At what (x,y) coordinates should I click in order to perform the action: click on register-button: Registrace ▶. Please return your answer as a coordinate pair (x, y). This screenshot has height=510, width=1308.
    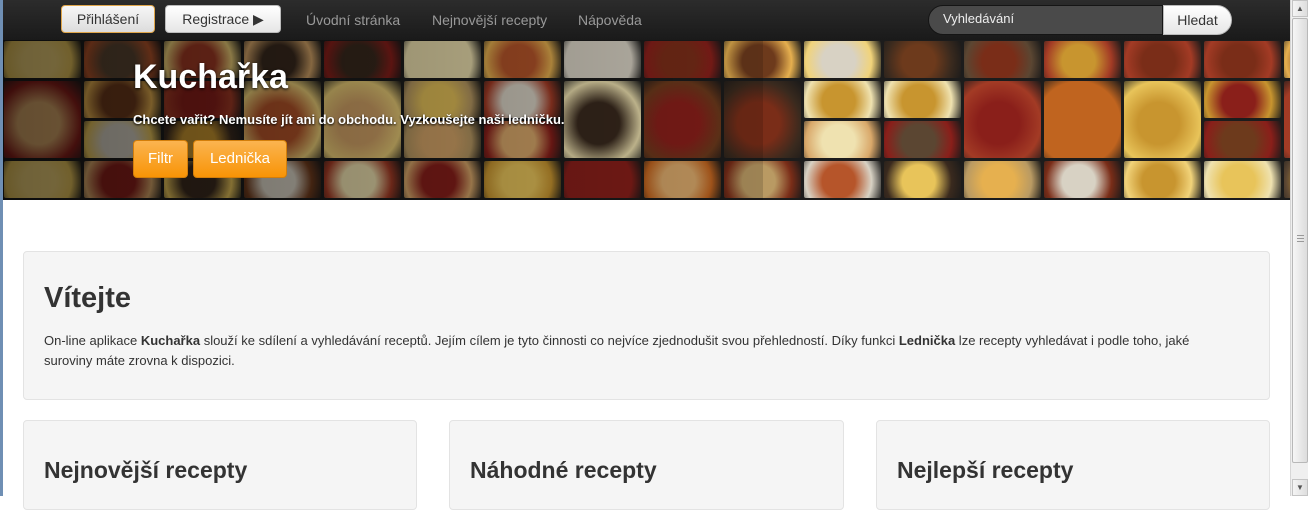
    Looking at the image, I should click on (223, 19).